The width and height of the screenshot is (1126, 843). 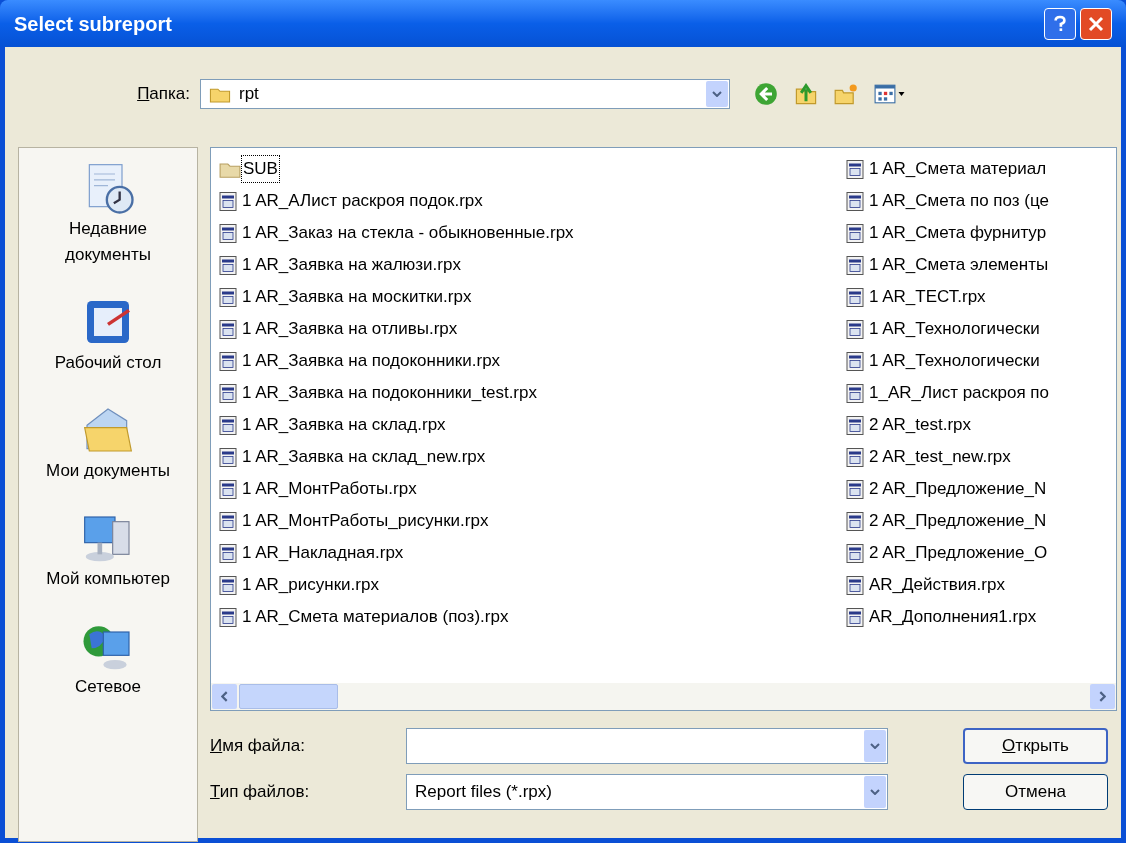 What do you see at coordinates (312, 553) in the screenshot?
I see `file-item: 1 AR_Накладная.rpx` at bounding box center [312, 553].